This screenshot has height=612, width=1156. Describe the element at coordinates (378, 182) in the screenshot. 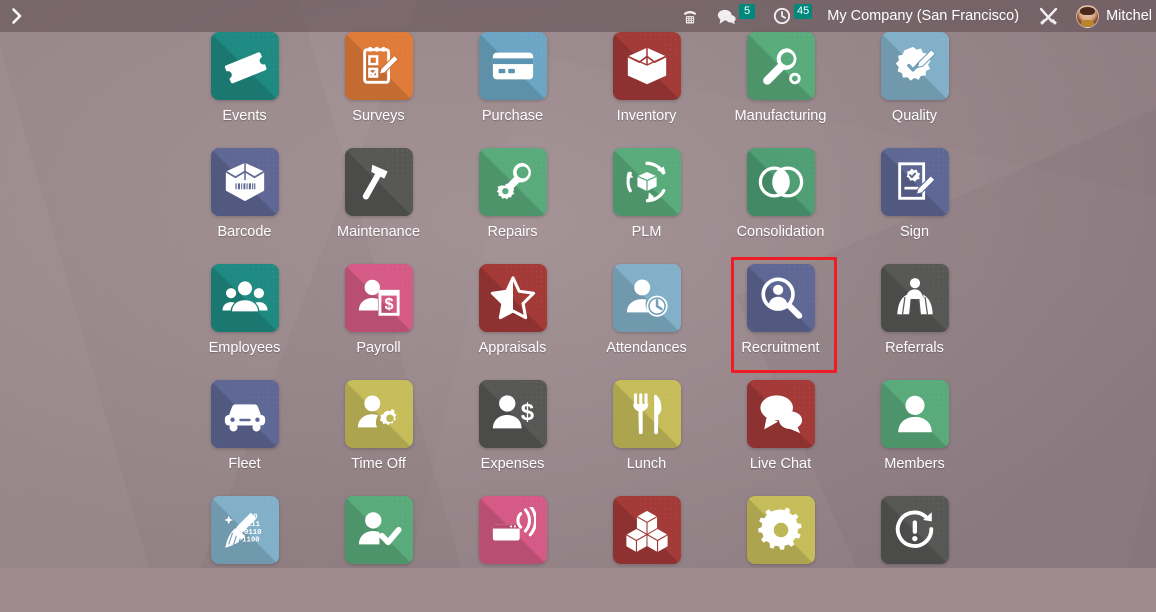

I see `hammer-icon` at that location.